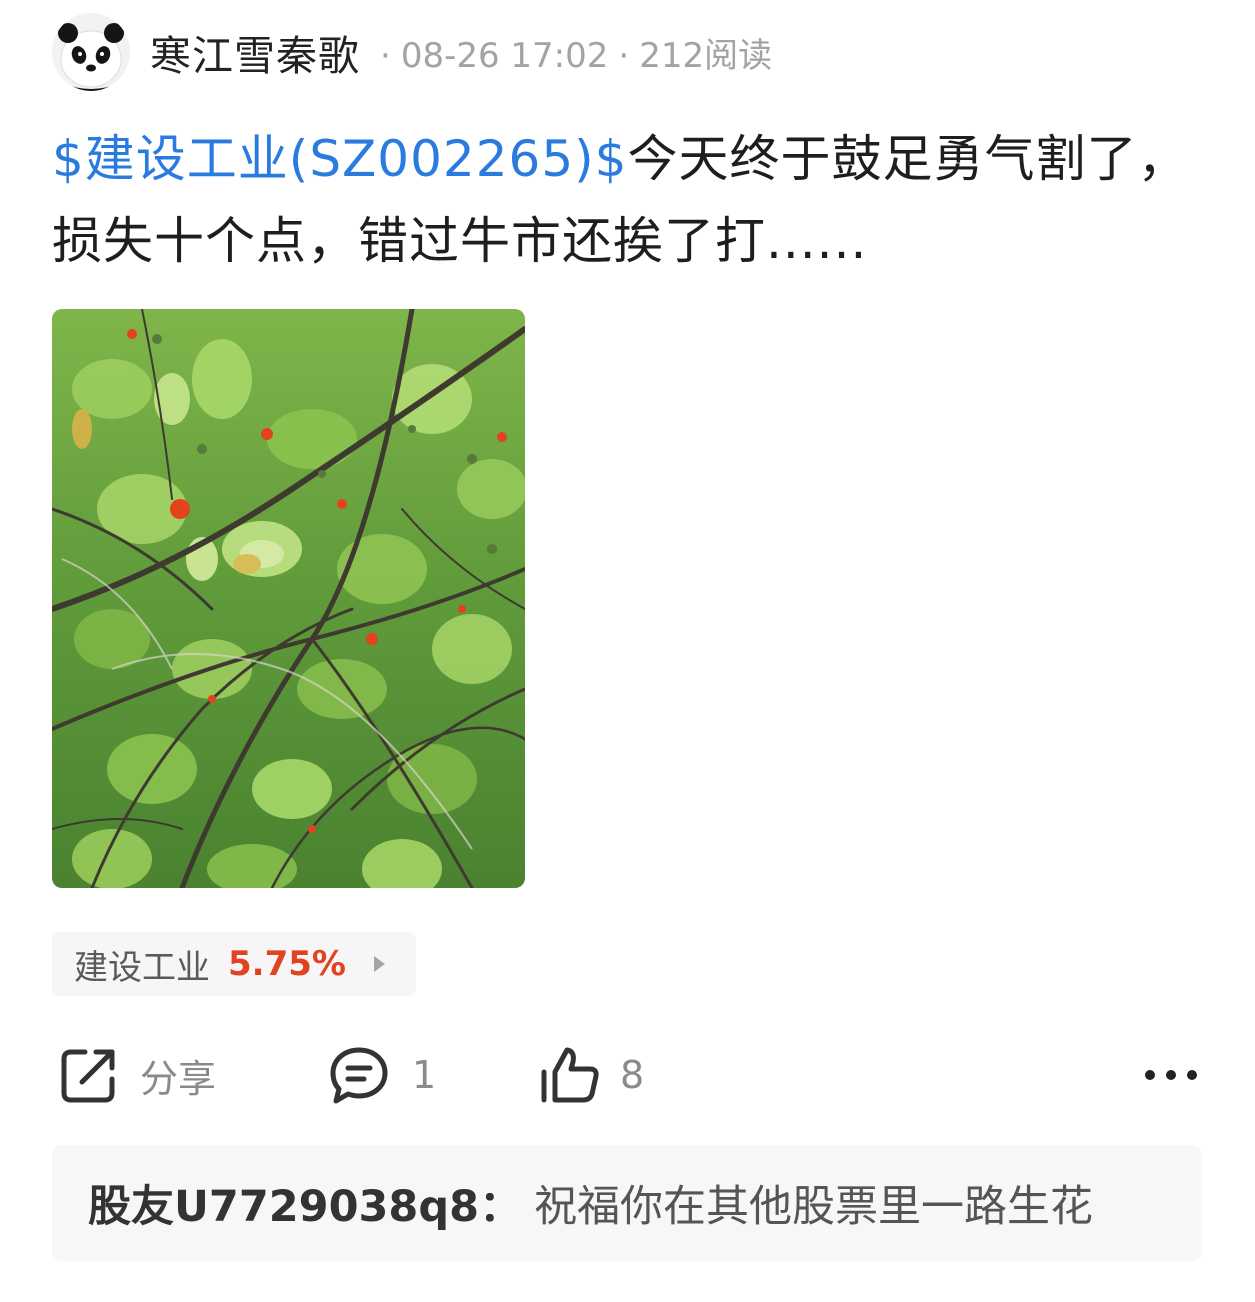 Image resolution: width=1255 pixels, height=1302 pixels. Describe the element at coordinates (284, 1207) in the screenshot. I see `commenter-username: 股友U7729038q8` at that location.